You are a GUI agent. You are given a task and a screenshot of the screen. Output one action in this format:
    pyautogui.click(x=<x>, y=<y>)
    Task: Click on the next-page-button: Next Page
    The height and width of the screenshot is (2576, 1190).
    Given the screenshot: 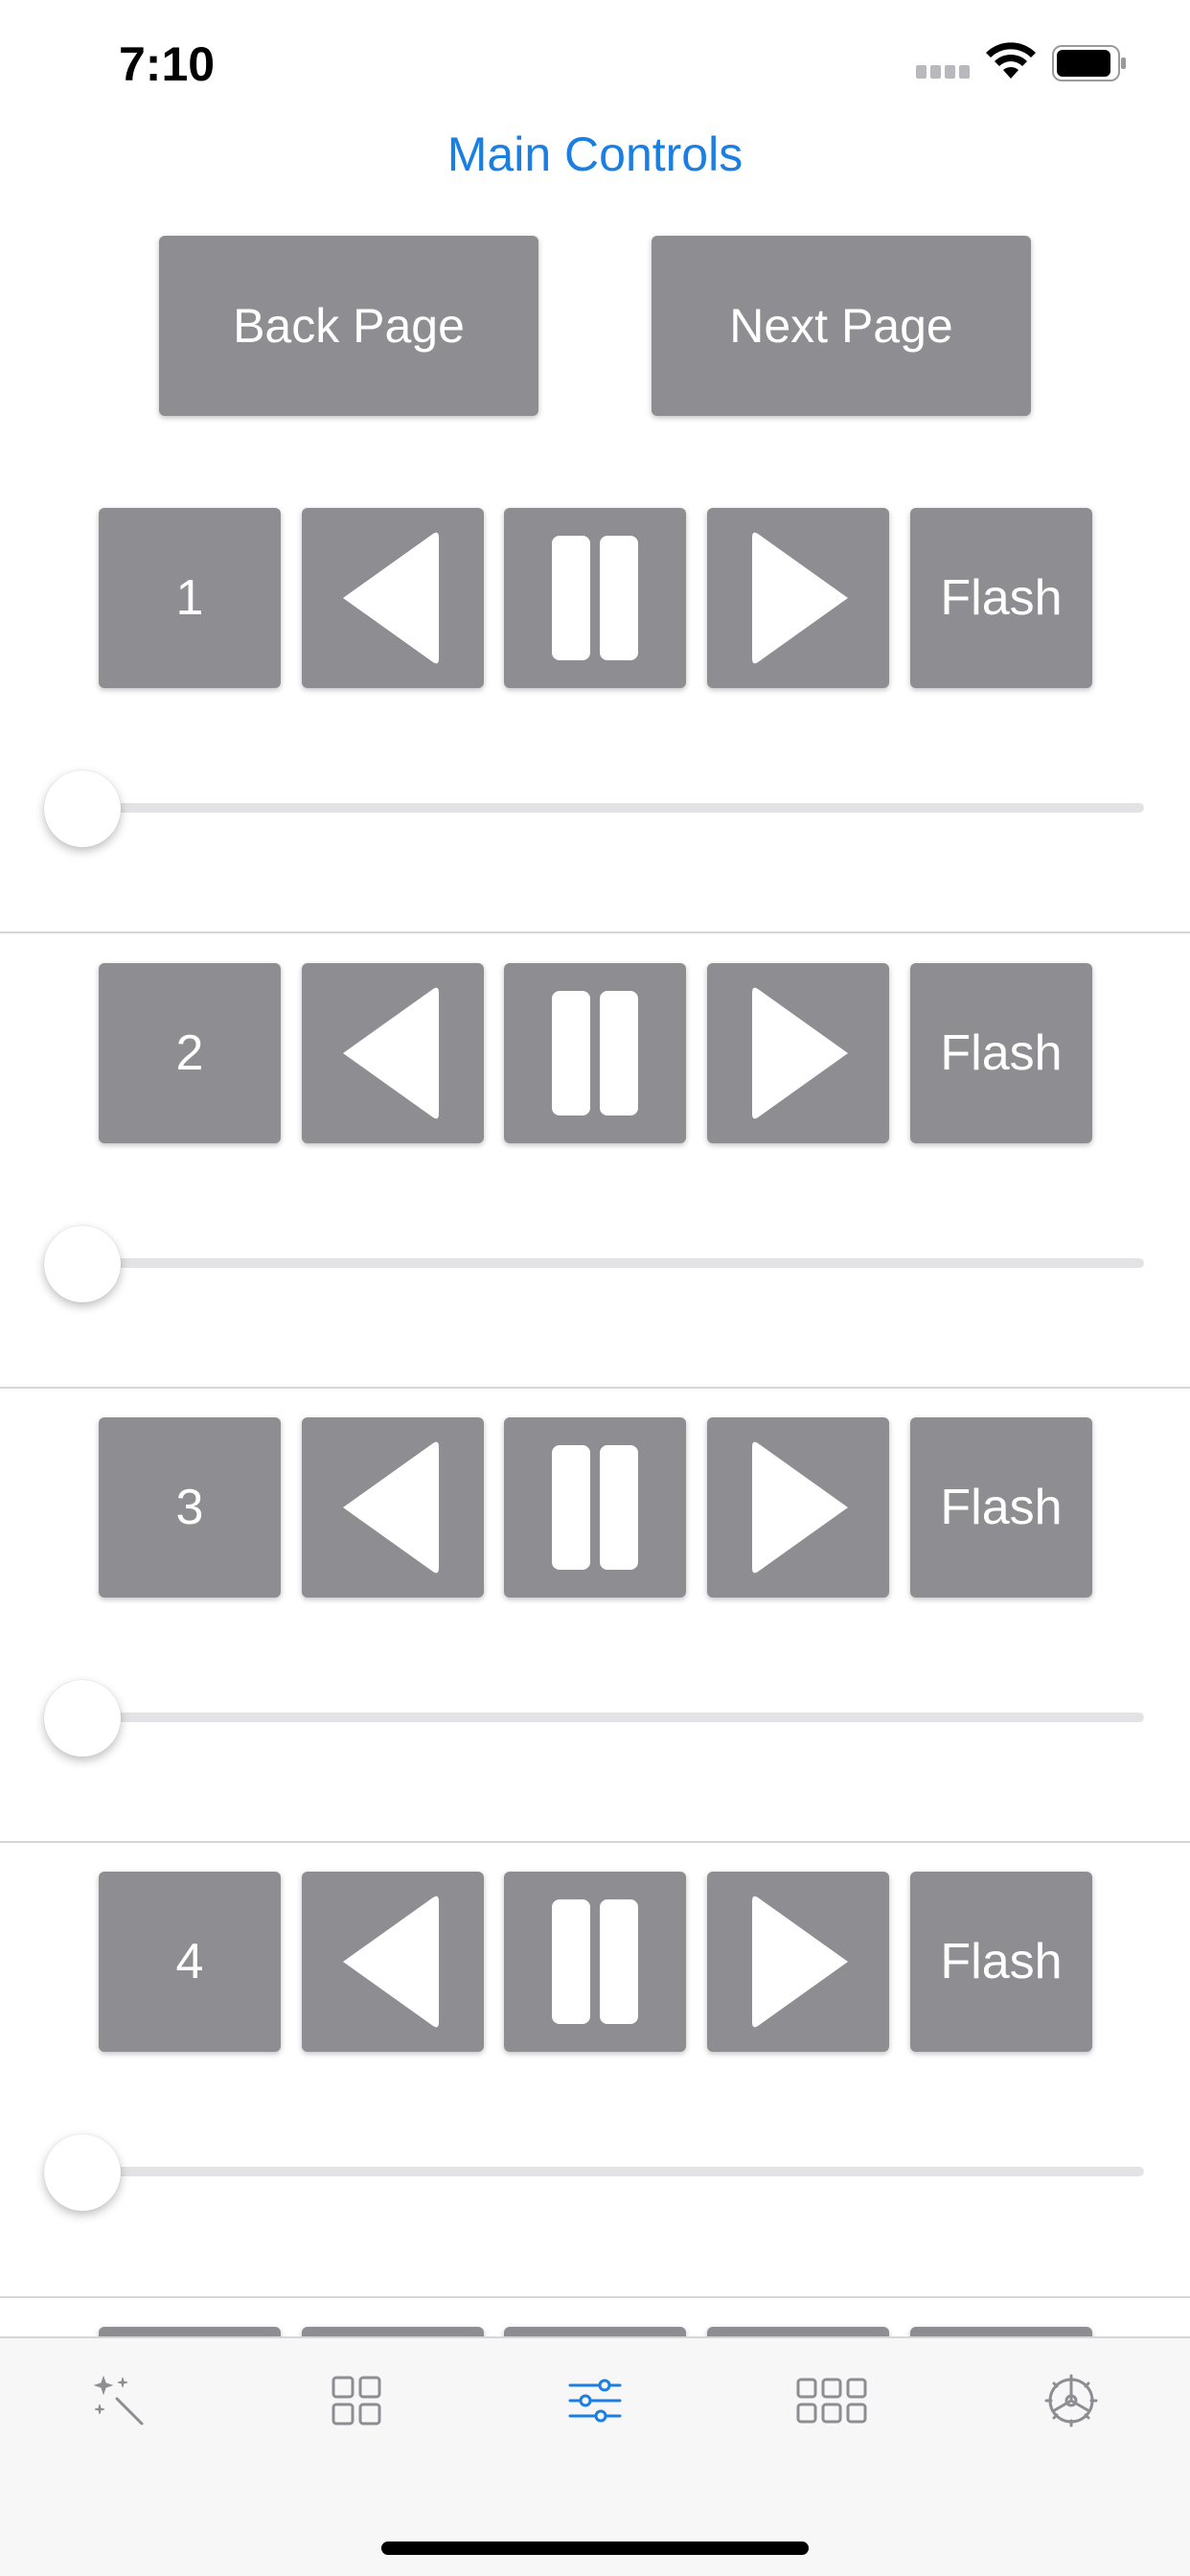 What is the action you would take?
    pyautogui.click(x=842, y=326)
    